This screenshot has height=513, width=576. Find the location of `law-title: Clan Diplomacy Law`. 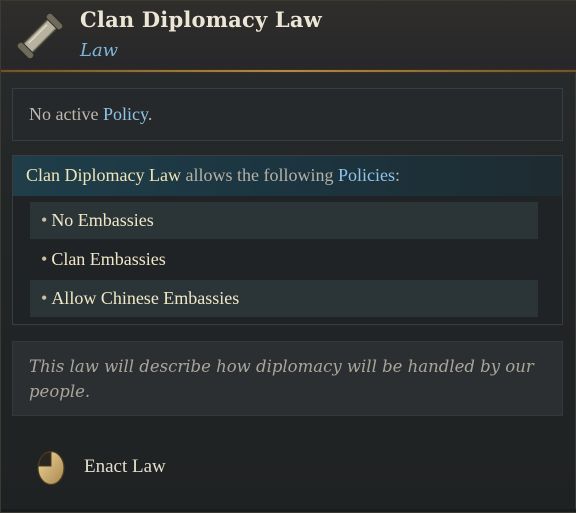

law-title: Clan Diplomacy Law is located at coordinates (201, 19).